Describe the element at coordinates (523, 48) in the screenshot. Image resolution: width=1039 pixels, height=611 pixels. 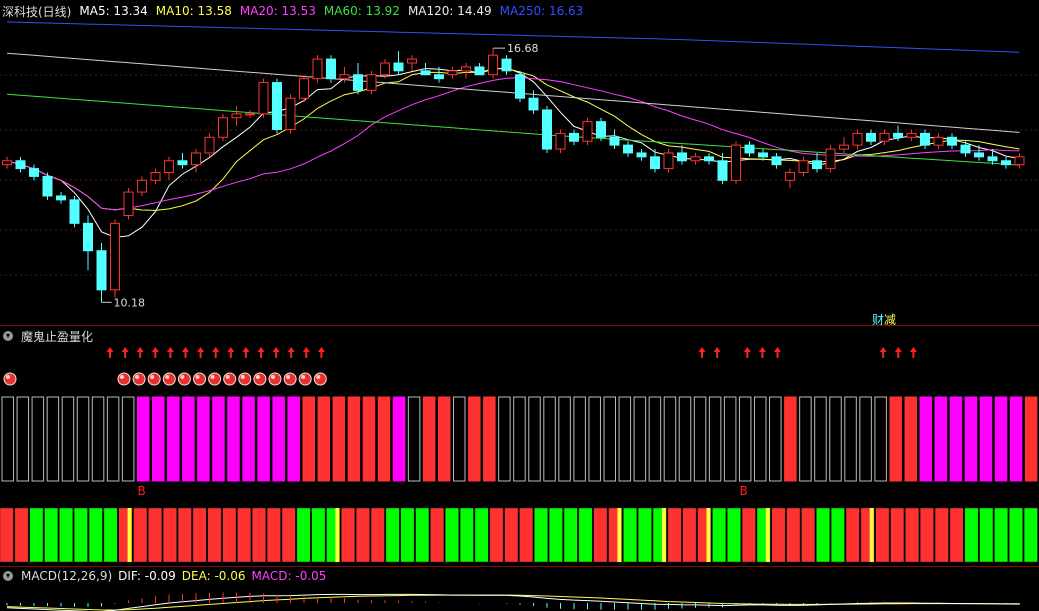
I see `high-price-label: 16.68` at that location.